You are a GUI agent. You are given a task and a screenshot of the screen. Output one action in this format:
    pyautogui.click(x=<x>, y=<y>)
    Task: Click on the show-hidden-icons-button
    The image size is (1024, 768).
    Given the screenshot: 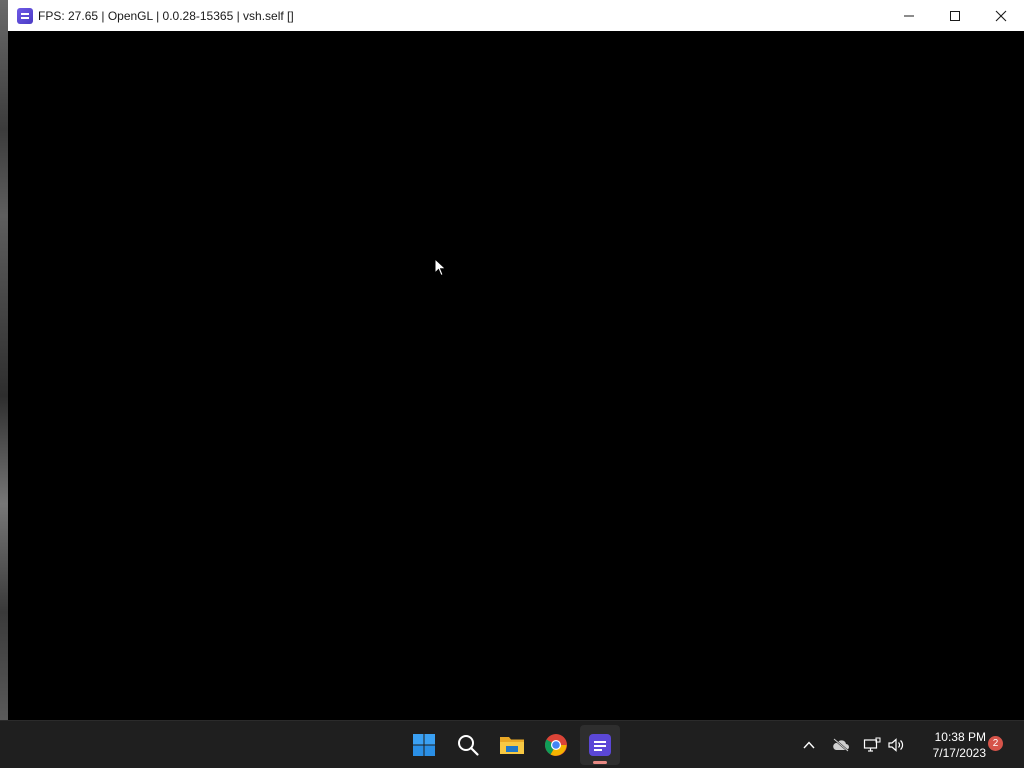 What is the action you would take?
    pyautogui.click(x=809, y=745)
    